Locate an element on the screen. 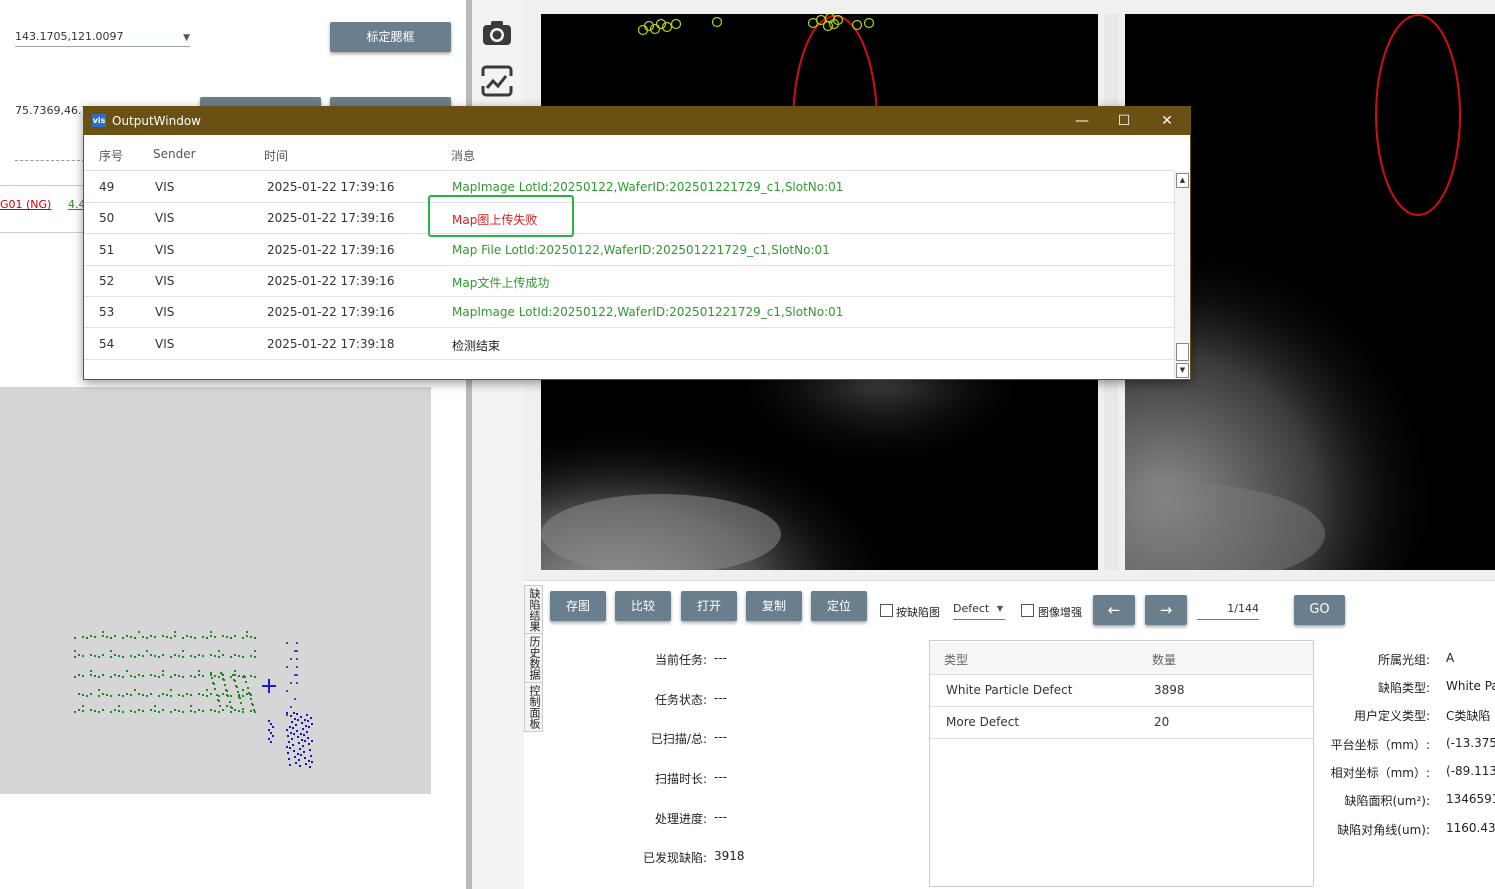 This screenshot has width=1495, height=889. camera-icon is located at coordinates (497, 34).